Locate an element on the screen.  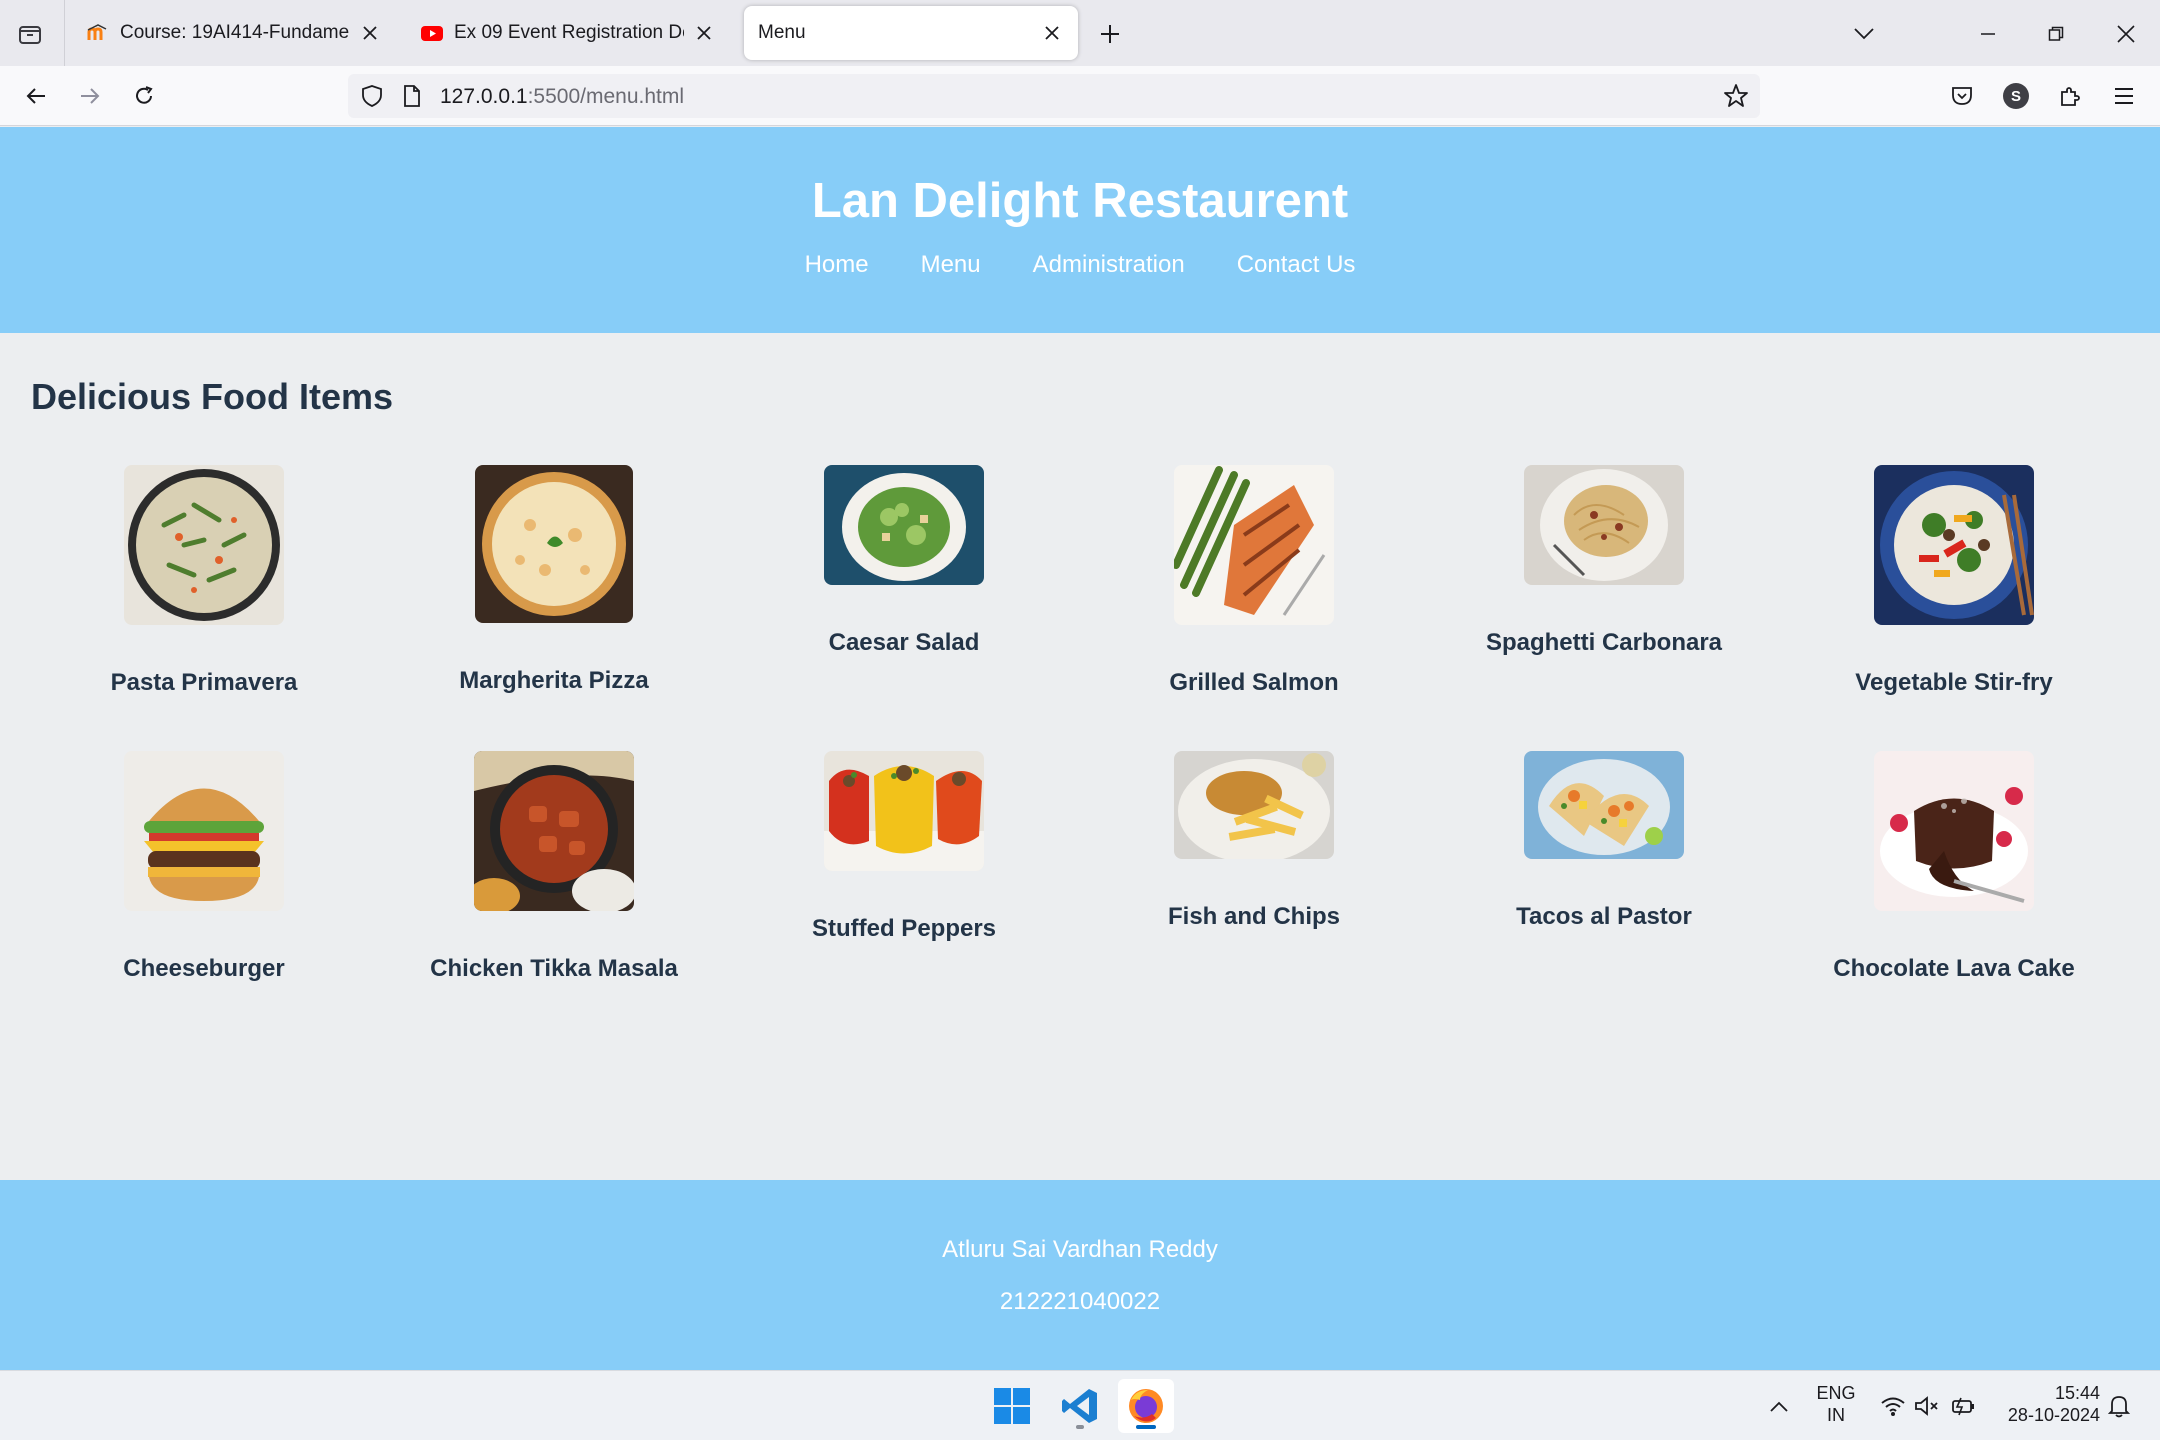
shield-icon is located at coordinates (372, 96).